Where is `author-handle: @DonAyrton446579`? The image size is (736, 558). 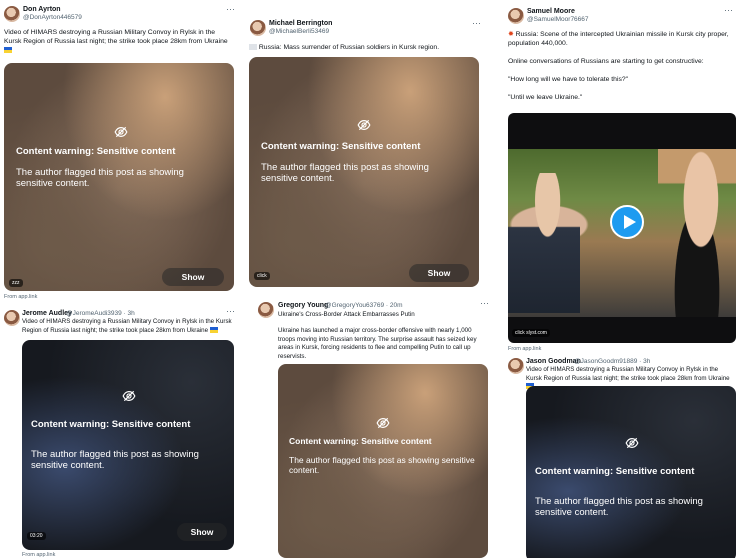 author-handle: @DonAyrton446579 is located at coordinates (52, 17).